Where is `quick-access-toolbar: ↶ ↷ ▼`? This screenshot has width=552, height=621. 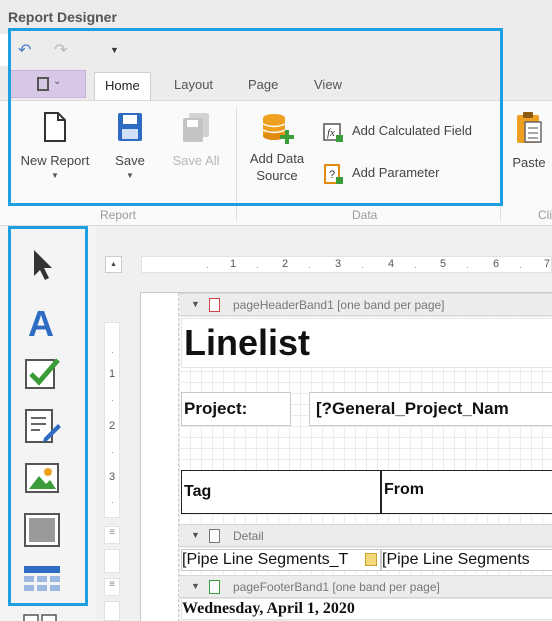
quick-access-toolbar: ↶ ↷ ▼ is located at coordinates (280, 50).